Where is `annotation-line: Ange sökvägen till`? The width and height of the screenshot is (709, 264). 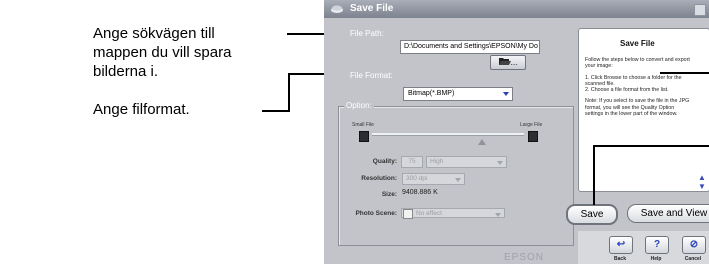
annotation-line: Ange sökvägen till is located at coordinates (154, 33).